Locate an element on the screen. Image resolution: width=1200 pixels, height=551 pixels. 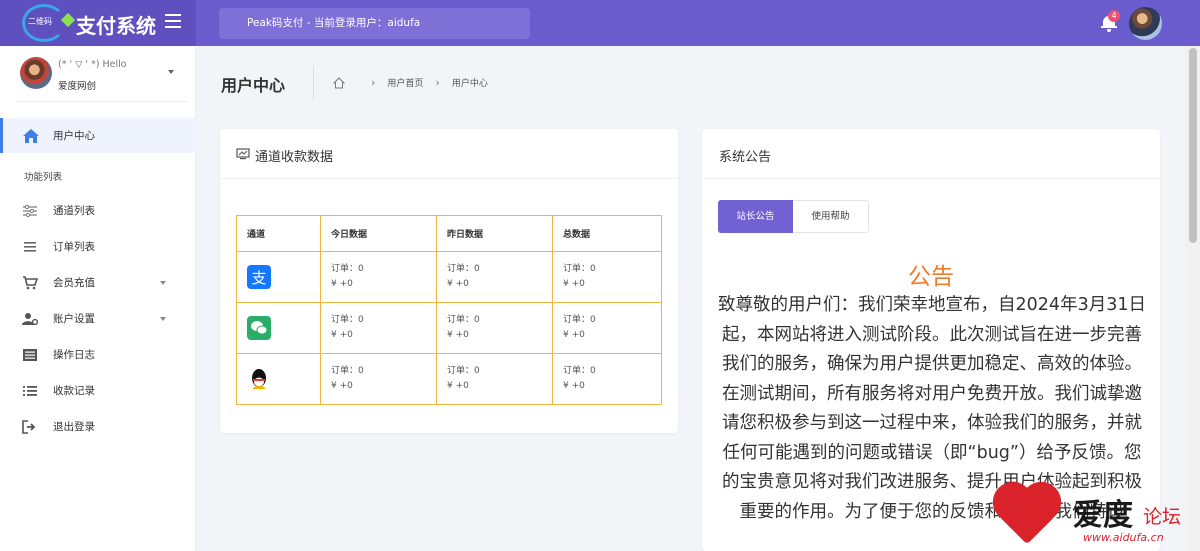
brand-area: 二维码 支付系统 is located at coordinates (98, 23).